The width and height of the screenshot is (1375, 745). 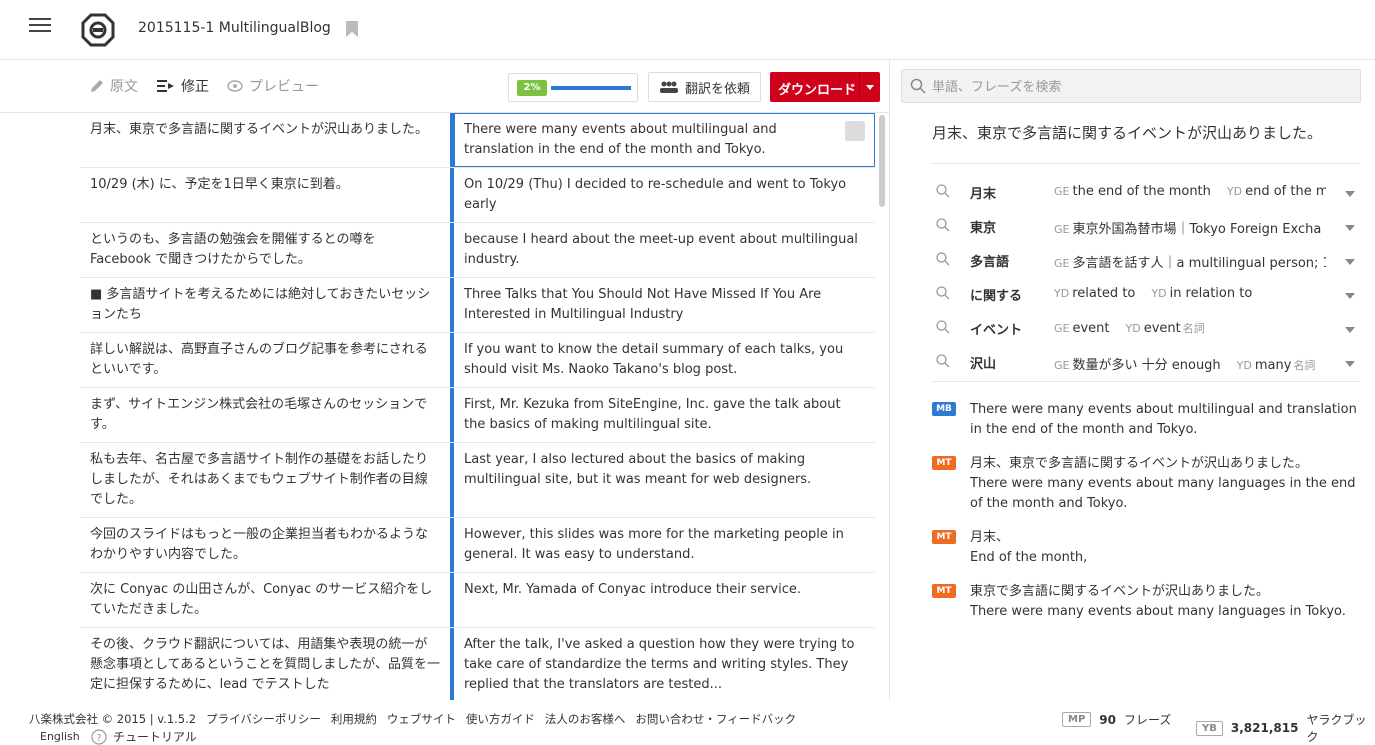 I want to click on glossary-term: イベント, so click(x=996, y=330).